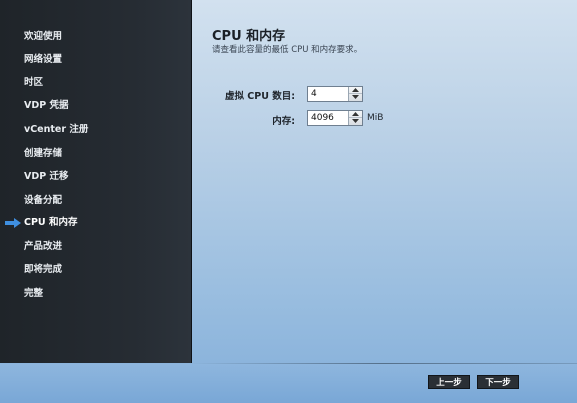 This screenshot has height=403, width=577. I want to click on step-vdp-migration: VDP 迁移, so click(46, 177).